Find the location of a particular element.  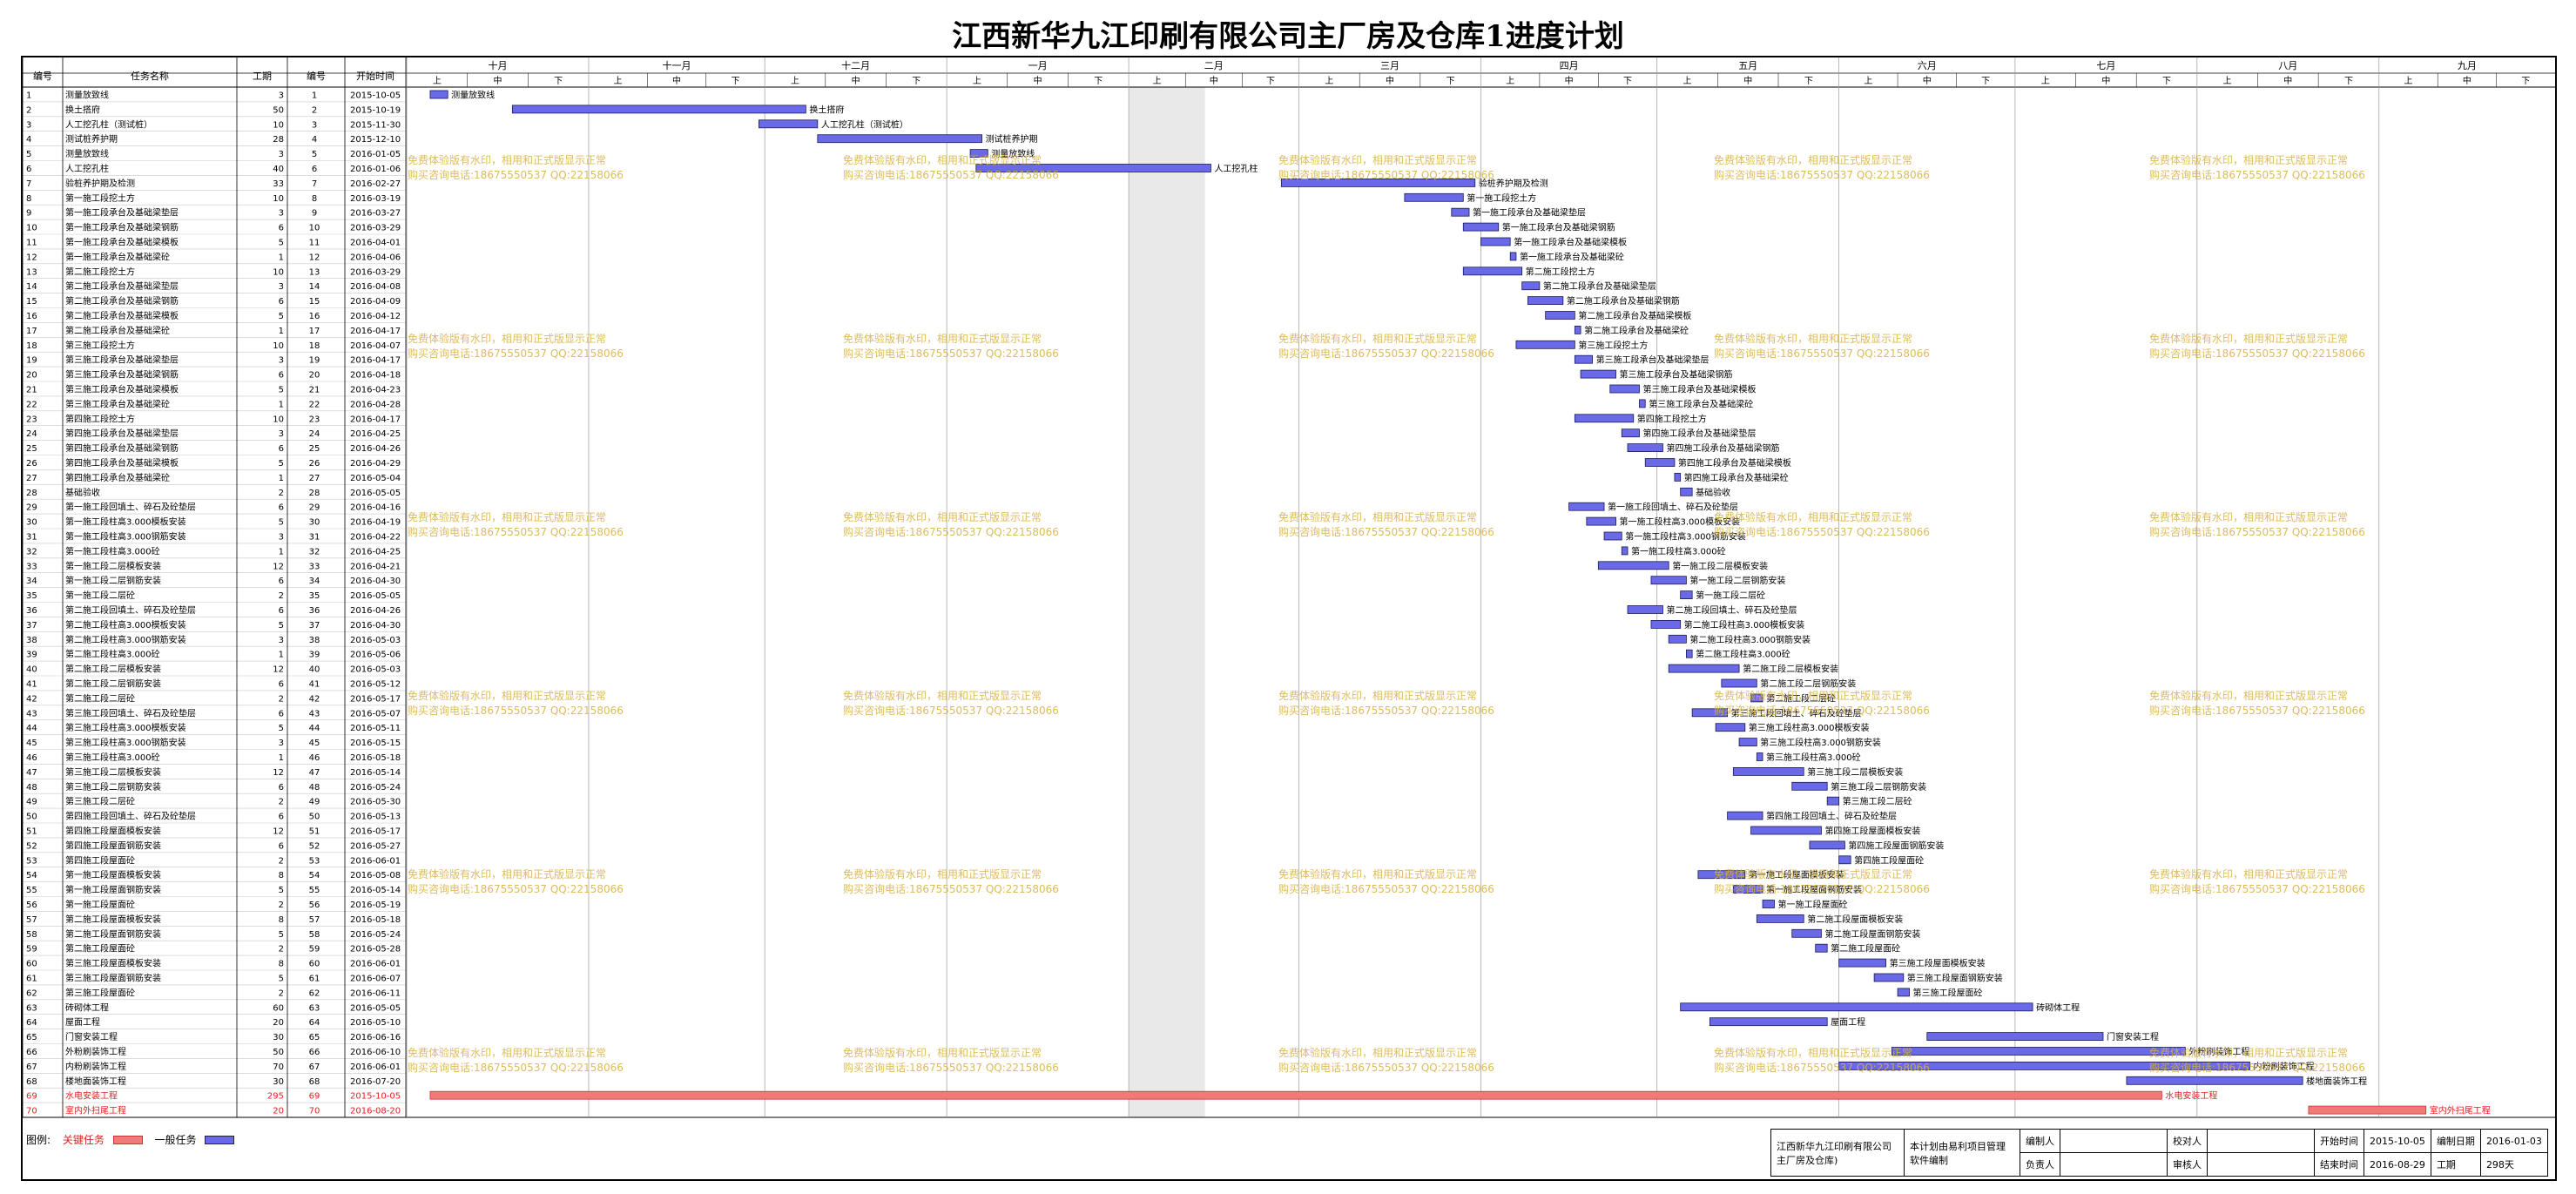

date-label: 编制日期 is located at coordinates (2455, 1141).